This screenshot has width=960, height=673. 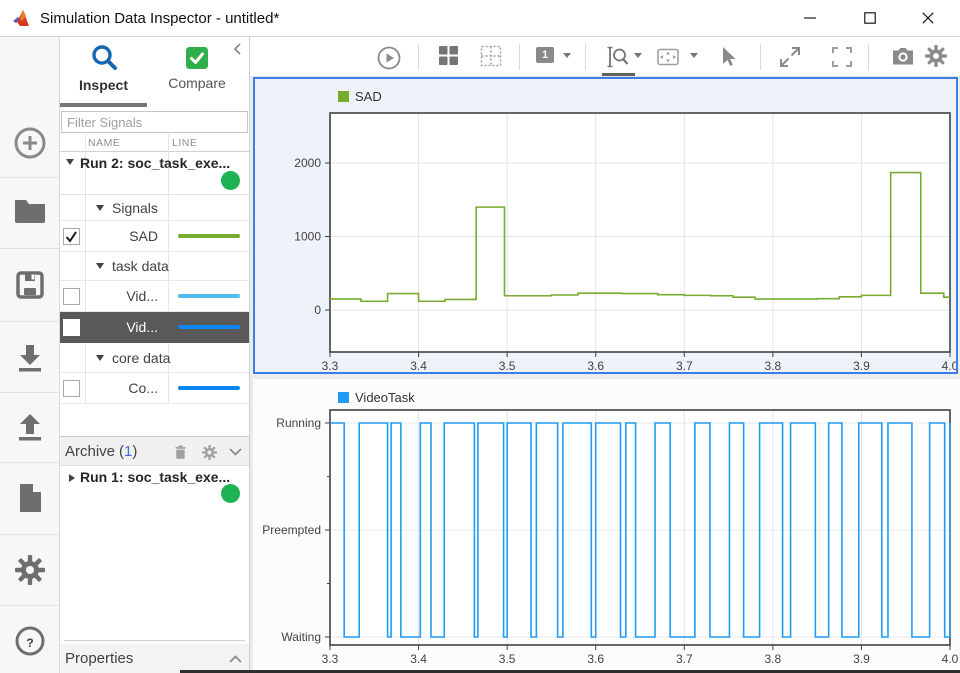 I want to click on zoom-in-time-button, so click(x=618, y=57).